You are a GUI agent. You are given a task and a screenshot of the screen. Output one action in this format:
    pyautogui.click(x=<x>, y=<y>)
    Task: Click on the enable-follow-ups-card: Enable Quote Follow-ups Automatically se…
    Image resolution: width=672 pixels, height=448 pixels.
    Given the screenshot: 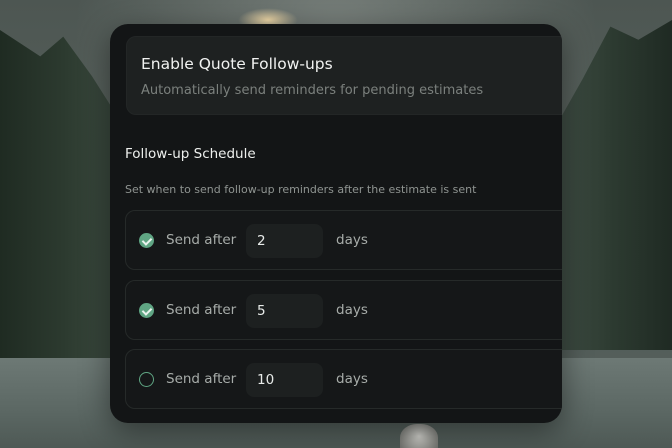 What is the action you would take?
    pyautogui.click(x=344, y=75)
    